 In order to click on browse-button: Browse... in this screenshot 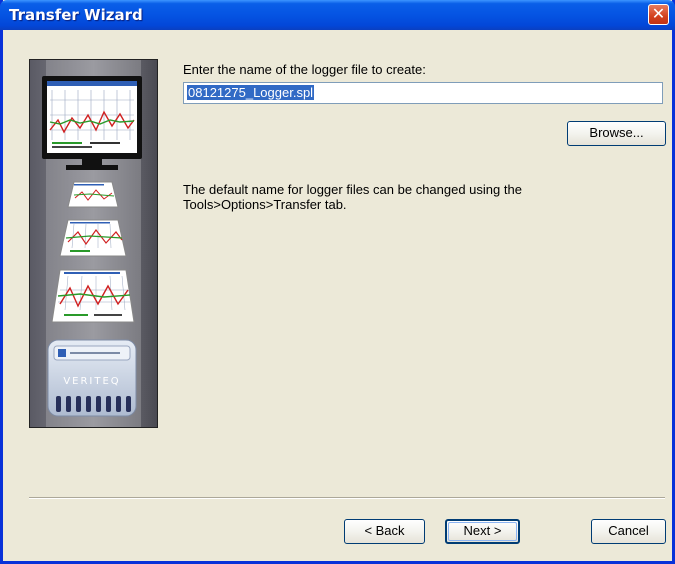, I will do `click(616, 133)`.